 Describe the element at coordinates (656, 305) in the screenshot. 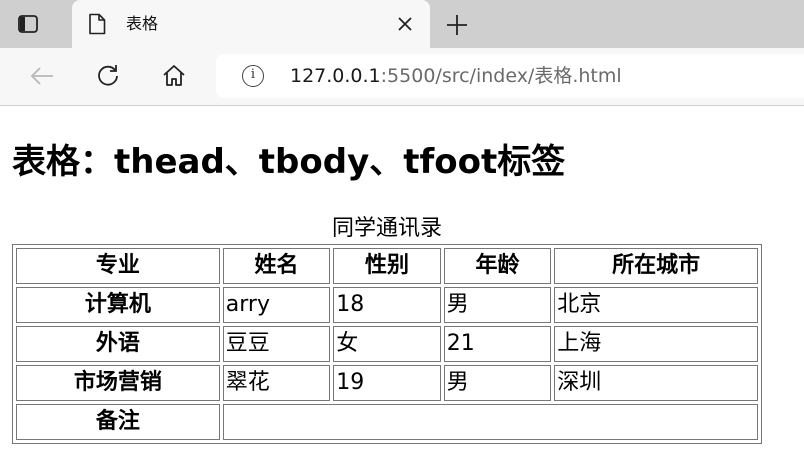

I see `city-cell: 北京` at that location.